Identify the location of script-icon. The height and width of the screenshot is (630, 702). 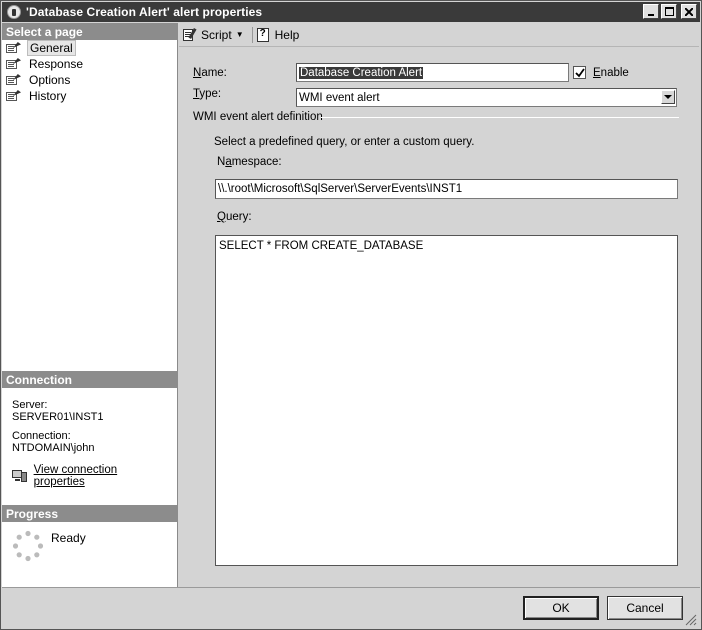
(190, 34).